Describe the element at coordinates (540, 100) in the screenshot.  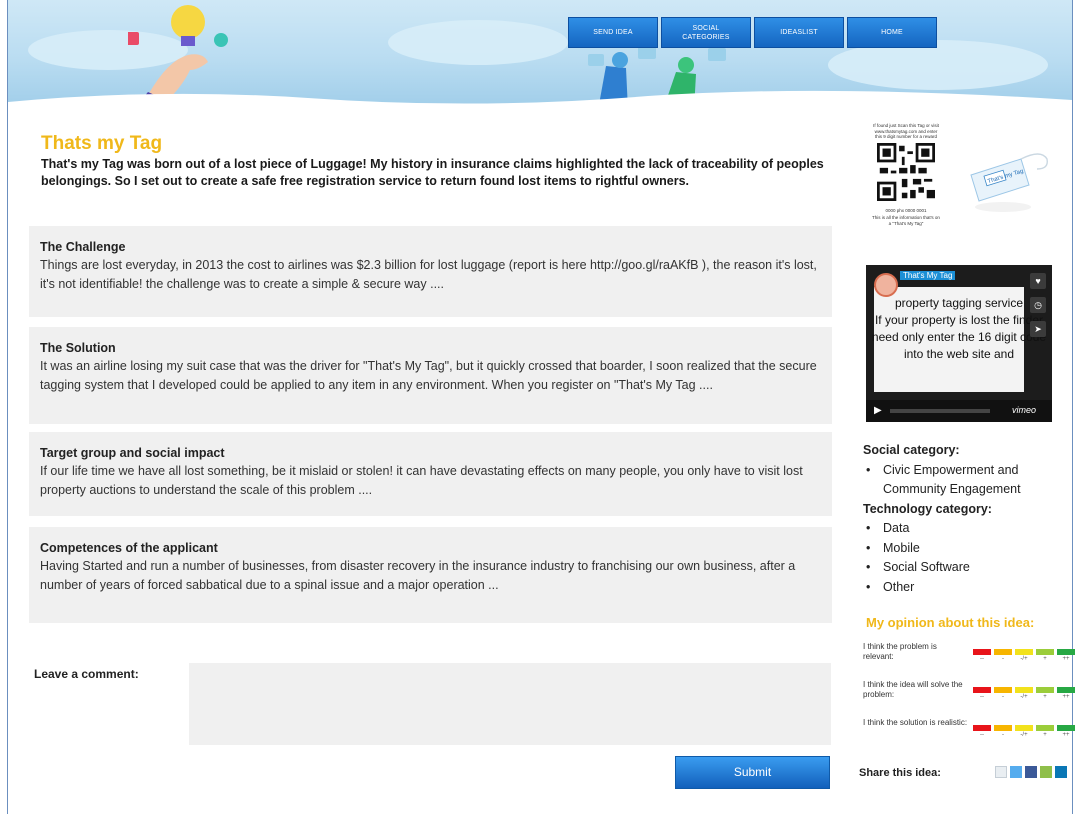
I see `header-wave` at that location.